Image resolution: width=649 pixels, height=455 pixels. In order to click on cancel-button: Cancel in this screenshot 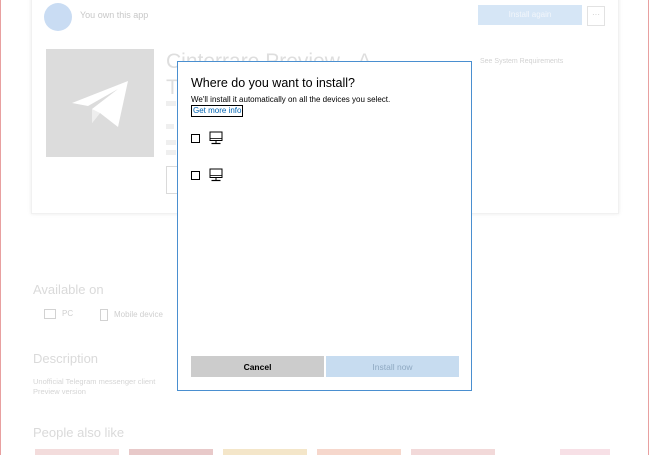, I will do `click(257, 366)`.